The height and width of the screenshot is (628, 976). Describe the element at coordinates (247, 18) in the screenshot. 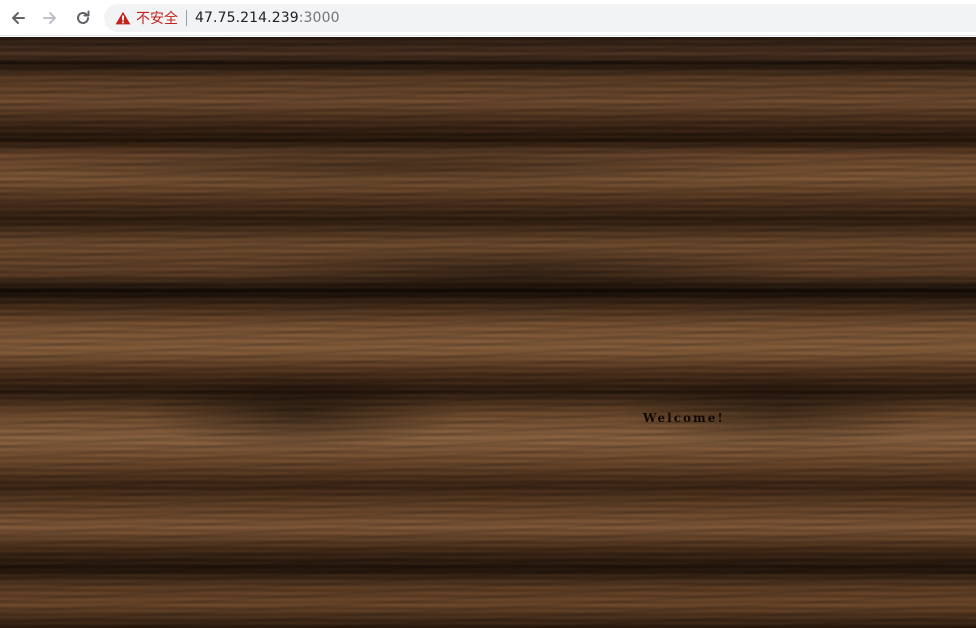

I see `url-host: 47.75.214.239` at that location.